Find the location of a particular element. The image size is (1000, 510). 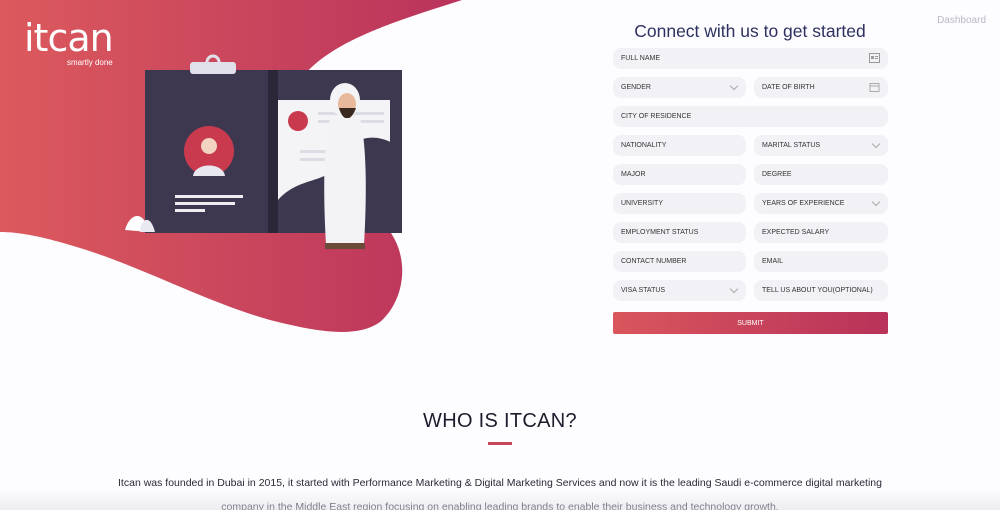

dashboard-link: Dashboard is located at coordinates (961, 20).